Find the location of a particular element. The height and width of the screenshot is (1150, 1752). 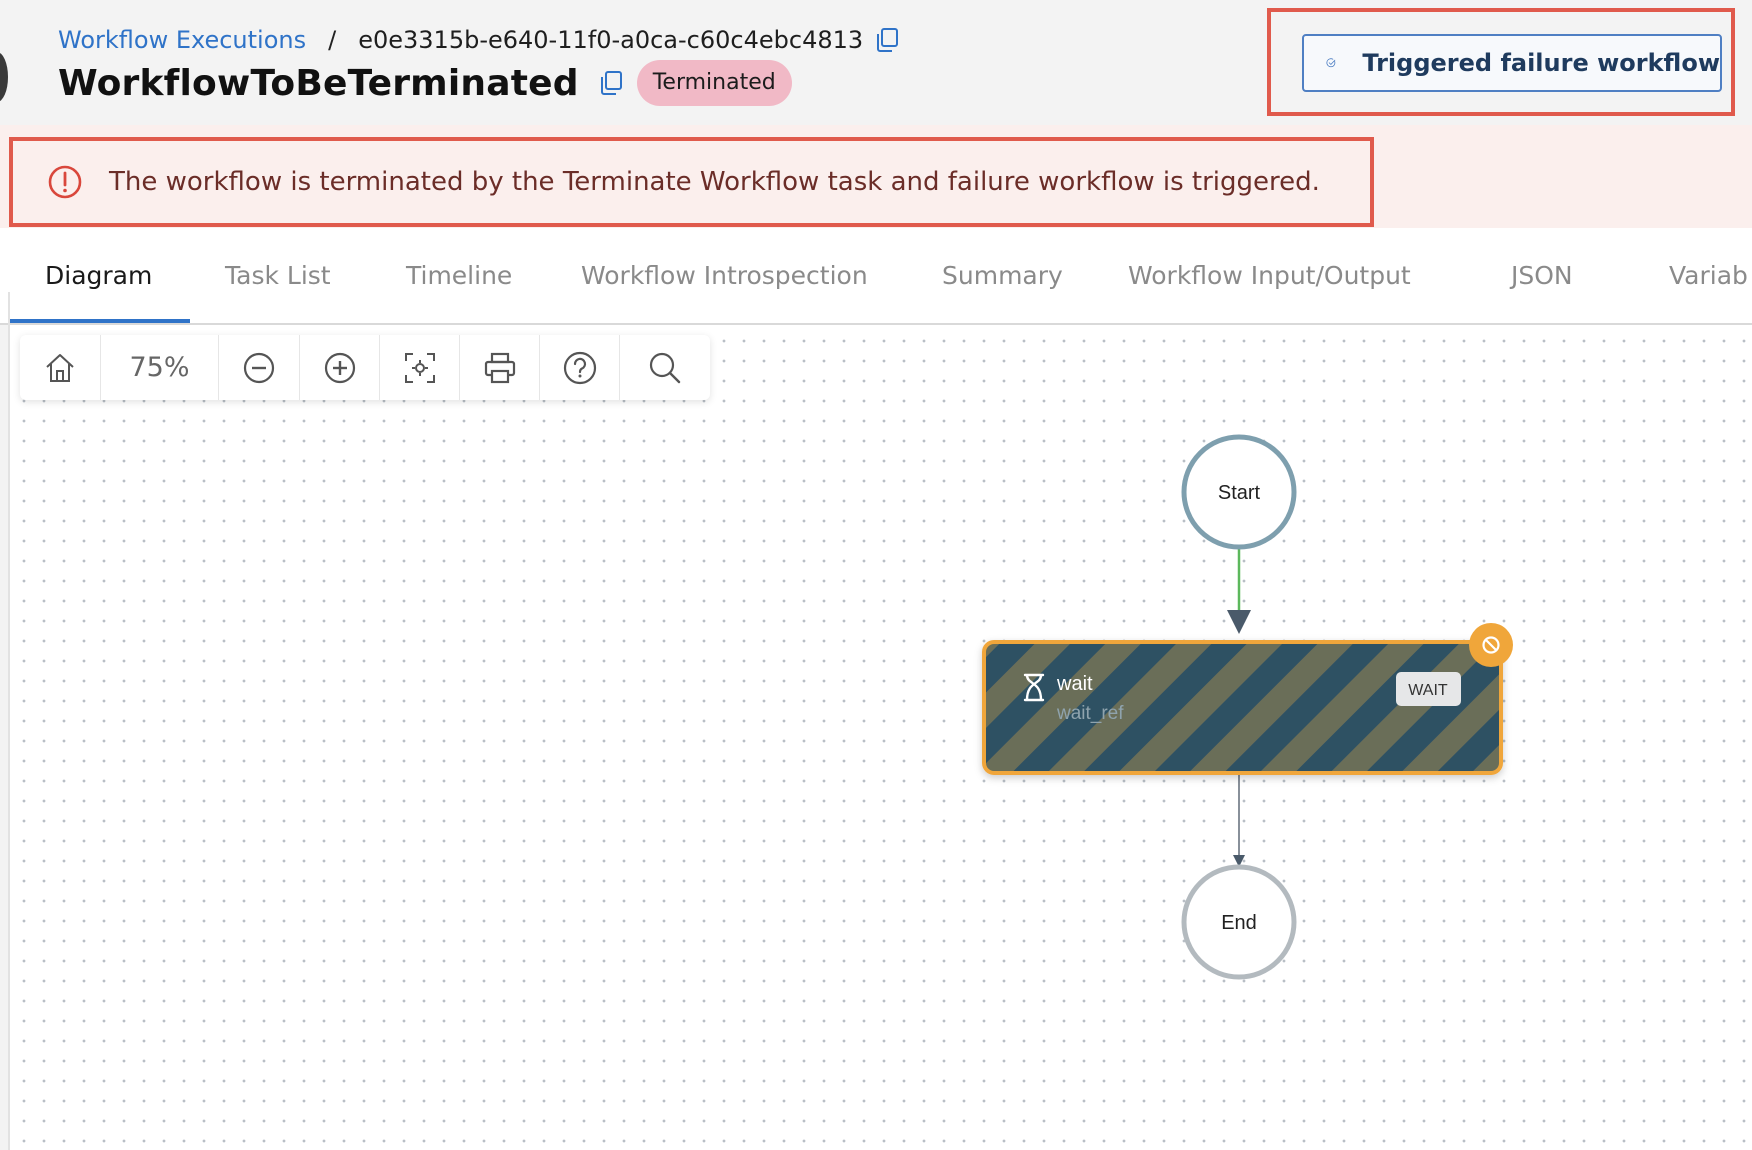

title-row: WorkflowToBeTerminated Terminated is located at coordinates (425, 83).